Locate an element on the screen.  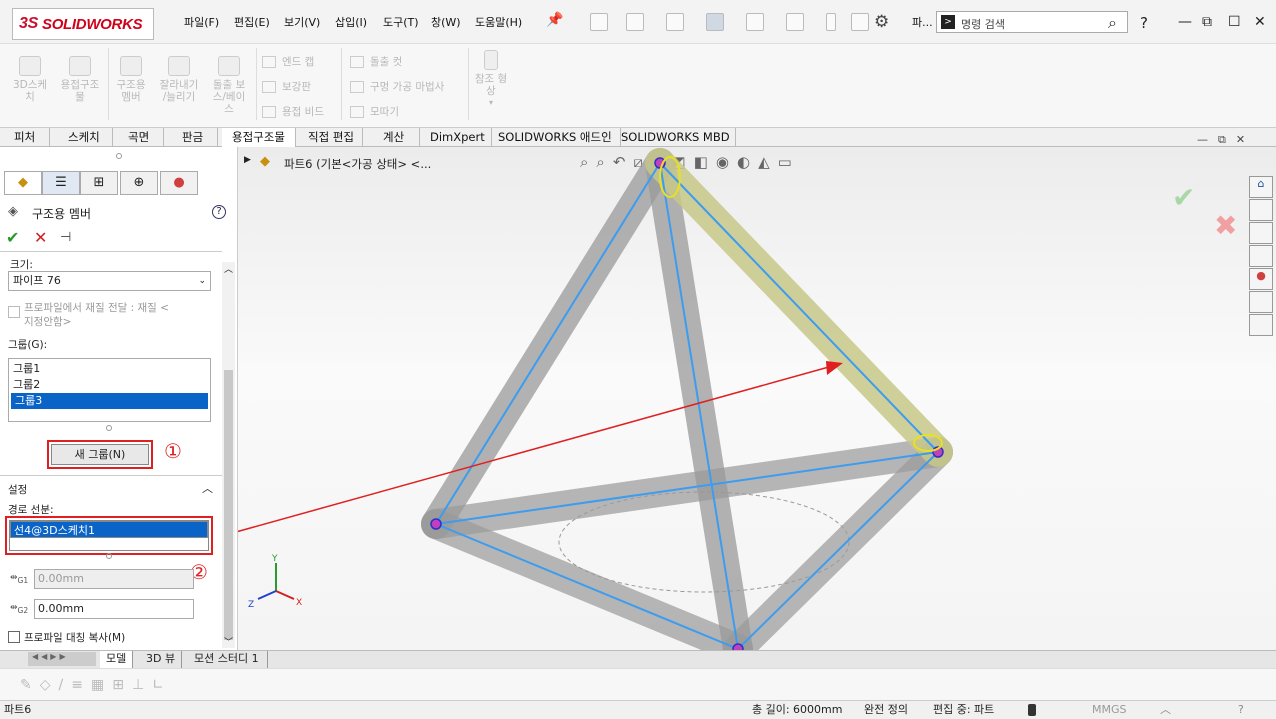
menu-edit: 편집(E) is located at coordinates (252, 22).